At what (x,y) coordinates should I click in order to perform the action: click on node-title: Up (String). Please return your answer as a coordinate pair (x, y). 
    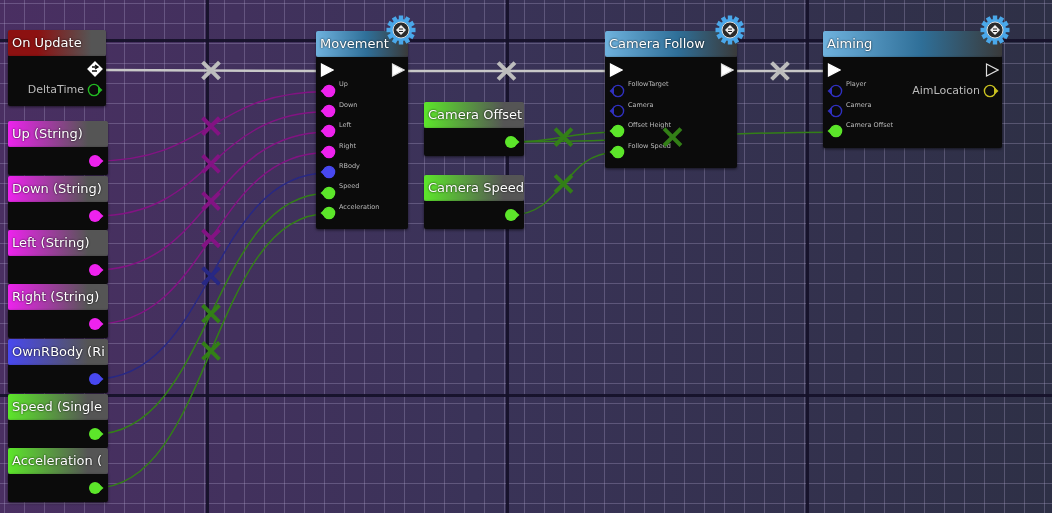
    Looking at the image, I should click on (58, 134).